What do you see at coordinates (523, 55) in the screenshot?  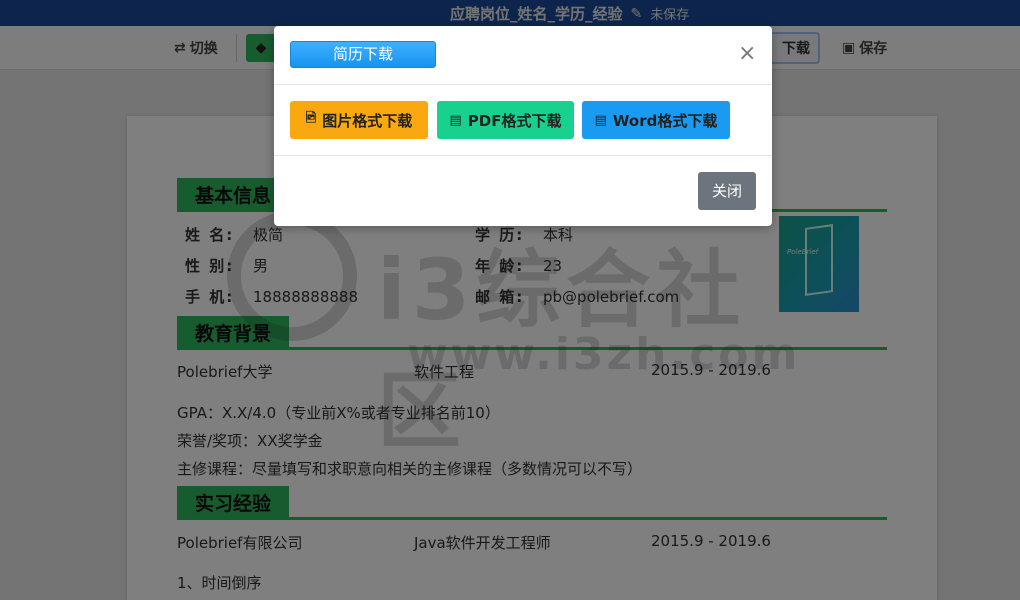 I see `modal-header: 简历下载 ×` at bounding box center [523, 55].